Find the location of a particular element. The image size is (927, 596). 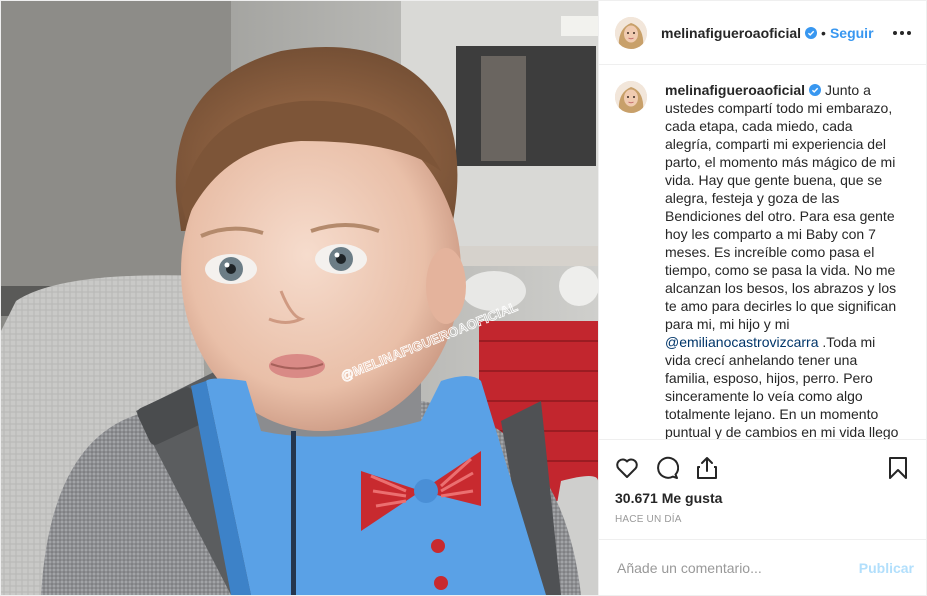

action-icons-row is located at coordinates (762, 468).